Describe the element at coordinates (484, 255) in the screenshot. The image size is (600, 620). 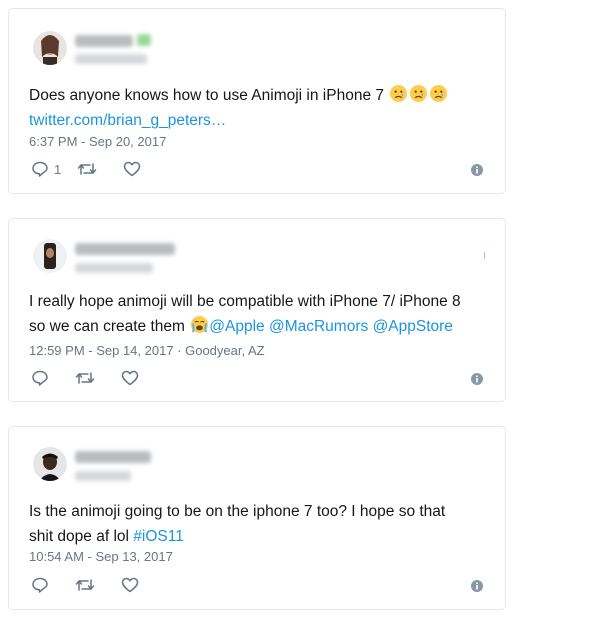
I see `small-mark` at that location.